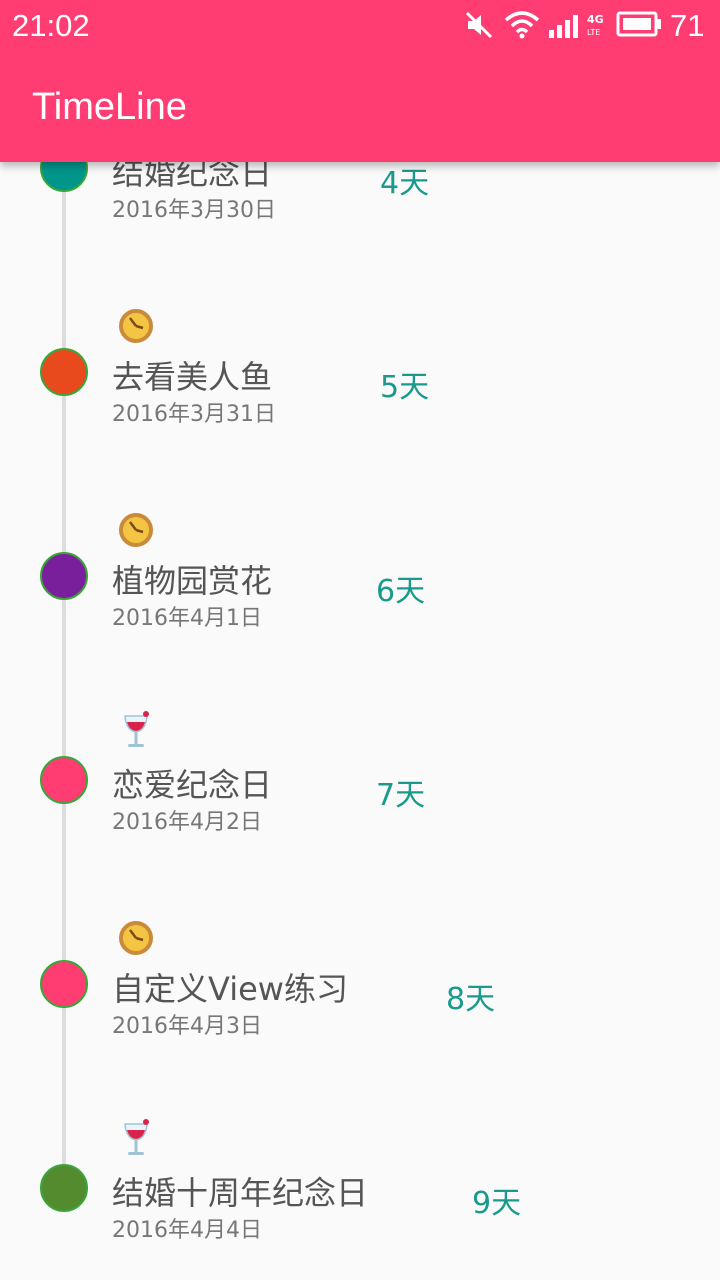 Image resolution: width=720 pixels, height=1280 pixels. I want to click on svg-text: 4G, so click(595, 19).